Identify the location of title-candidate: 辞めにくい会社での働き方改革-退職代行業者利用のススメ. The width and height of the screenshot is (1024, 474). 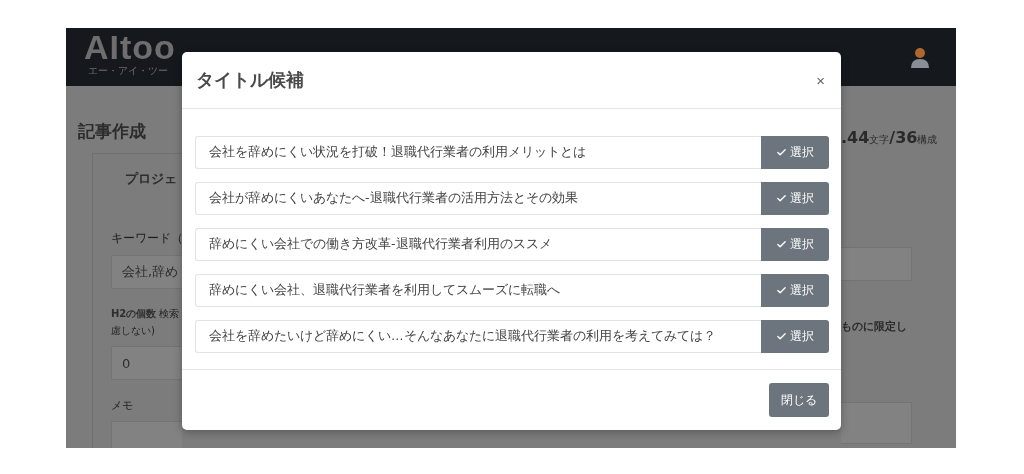
(478, 244).